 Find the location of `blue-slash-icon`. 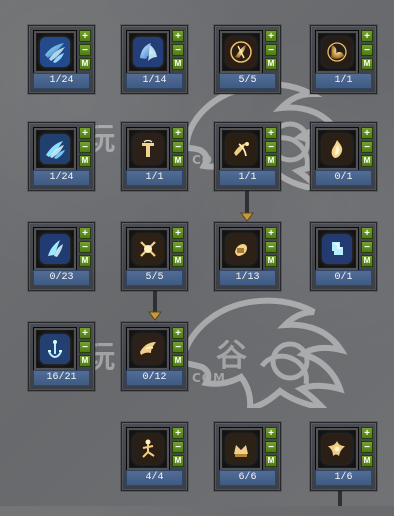

blue-slash-icon is located at coordinates (55, 249).